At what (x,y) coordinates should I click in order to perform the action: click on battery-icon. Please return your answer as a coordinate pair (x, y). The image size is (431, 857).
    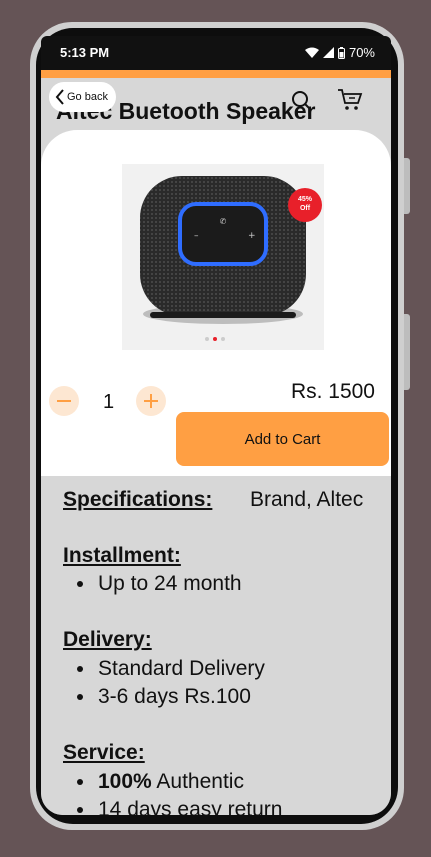
    Looking at the image, I should click on (341, 52).